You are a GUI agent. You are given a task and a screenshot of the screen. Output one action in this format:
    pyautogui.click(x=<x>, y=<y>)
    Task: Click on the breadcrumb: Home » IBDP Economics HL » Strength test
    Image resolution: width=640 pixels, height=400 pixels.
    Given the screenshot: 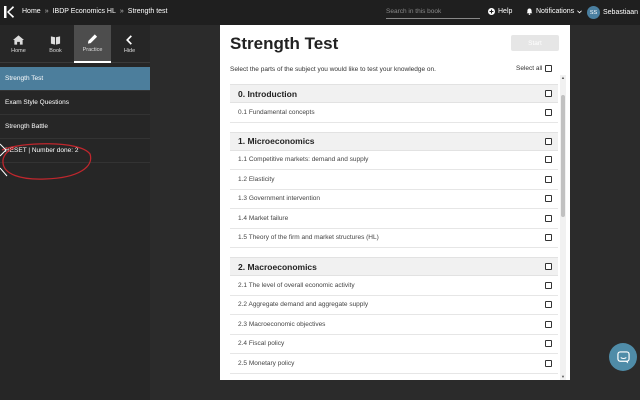 What is the action you would take?
    pyautogui.click(x=95, y=11)
    